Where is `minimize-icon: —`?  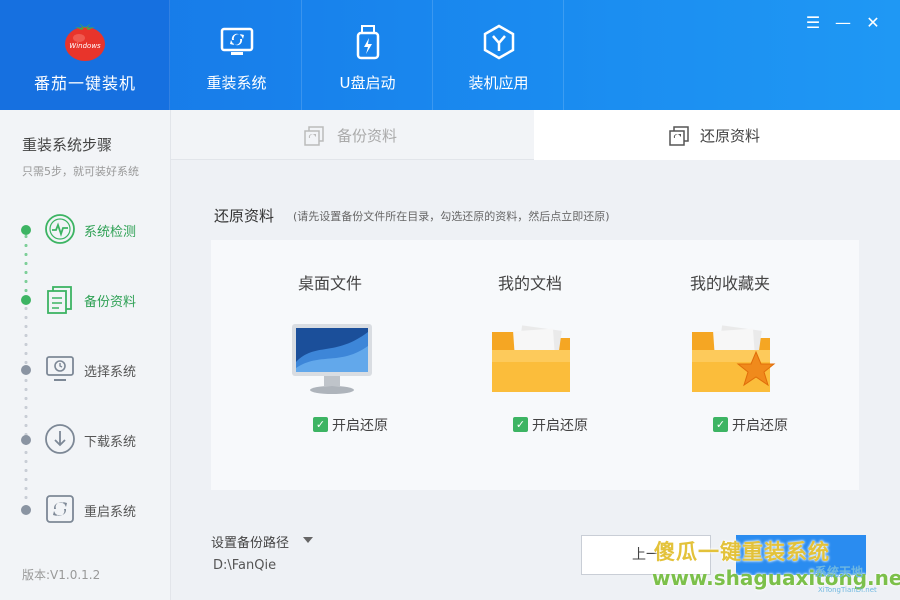 minimize-icon: — is located at coordinates (843, 23).